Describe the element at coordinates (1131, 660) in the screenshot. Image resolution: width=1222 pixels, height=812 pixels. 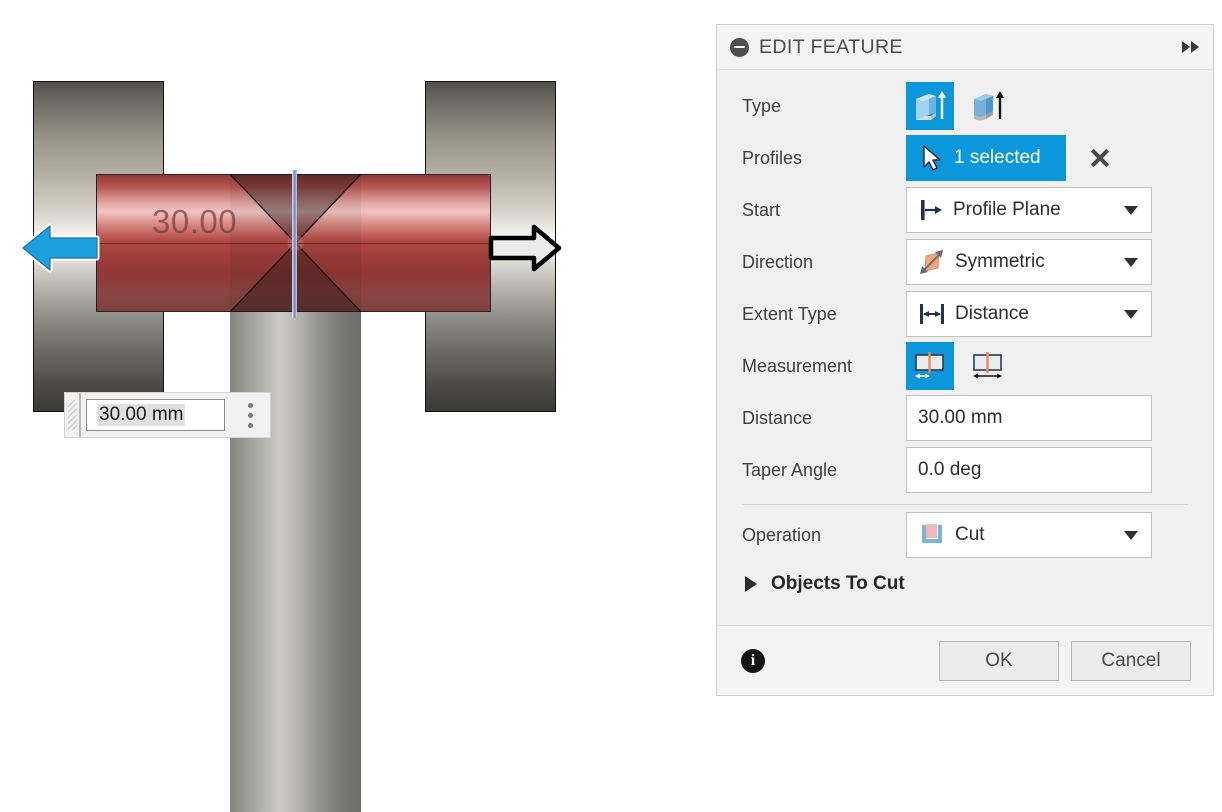
I see `cancel-button: Cancel` at that location.